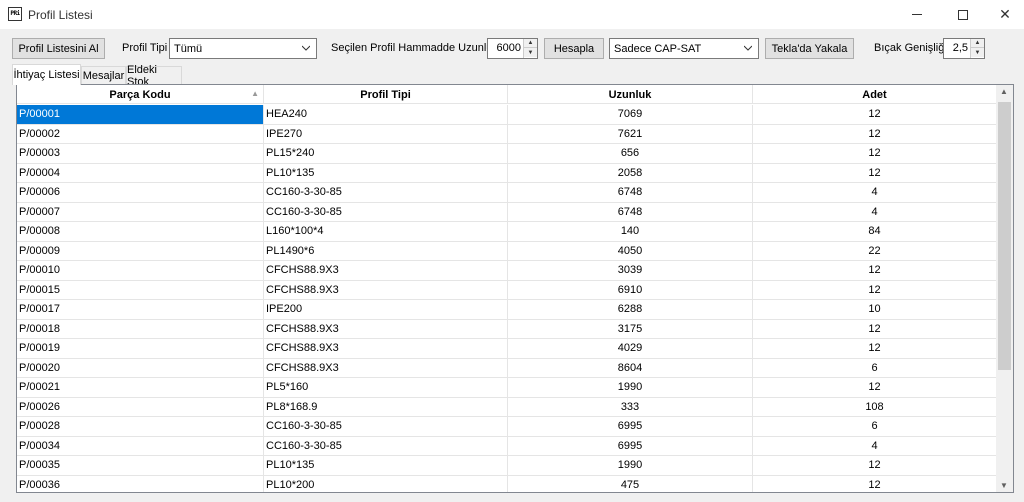  Describe the element at coordinates (512, 48) in the screenshot. I see `raw-length-stepper: 6000 ▲ ▼` at that location.